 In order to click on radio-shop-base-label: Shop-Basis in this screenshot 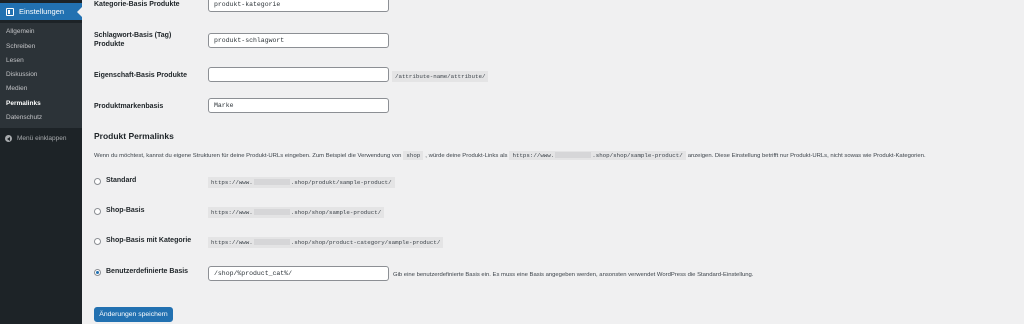, I will do `click(125, 210)`.